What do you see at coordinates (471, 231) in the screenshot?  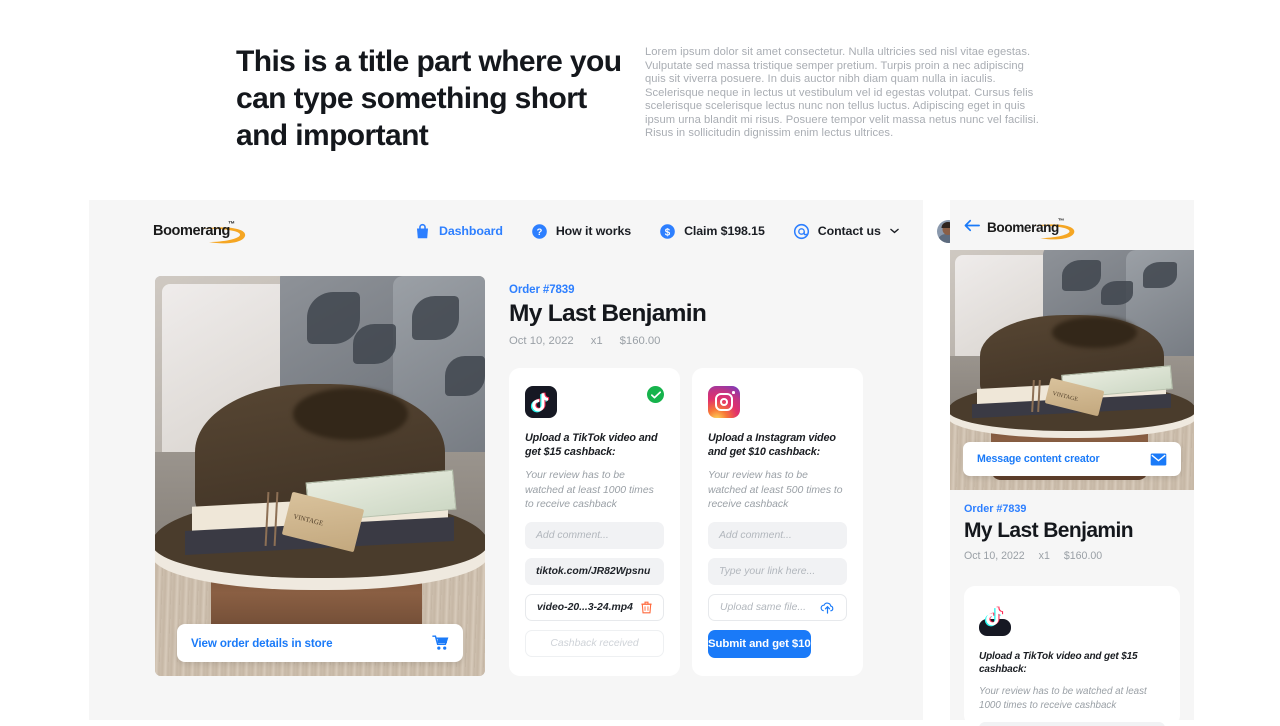 I see `nav-item-dashboard-label: Dashboard` at bounding box center [471, 231].